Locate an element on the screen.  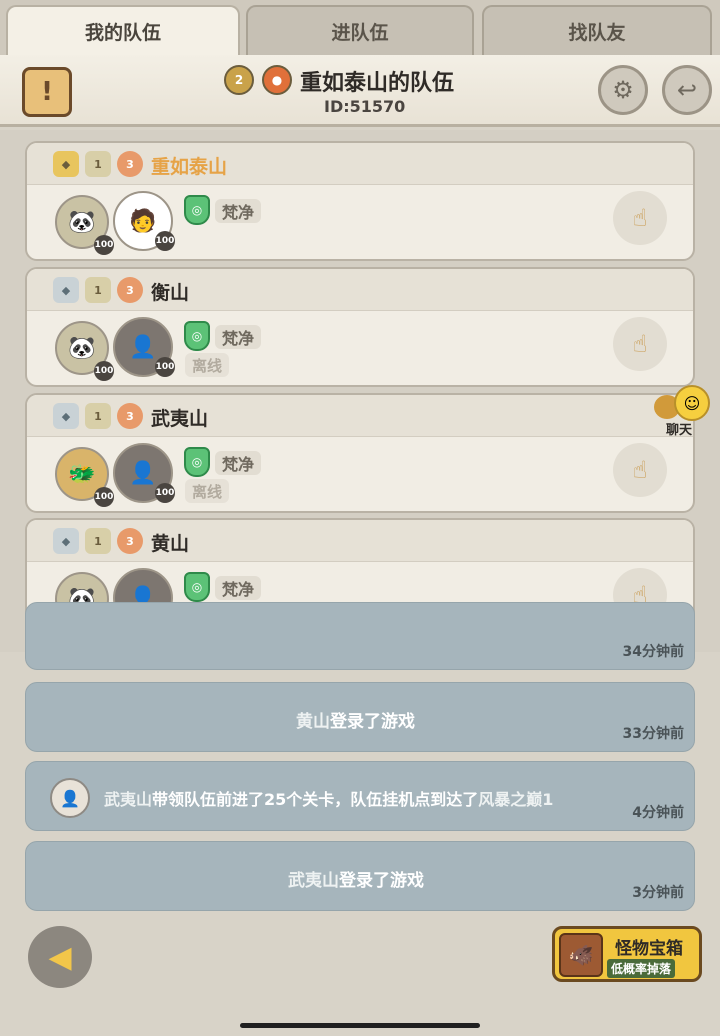
team-id: ID:51570 is located at coordinates (365, 106).